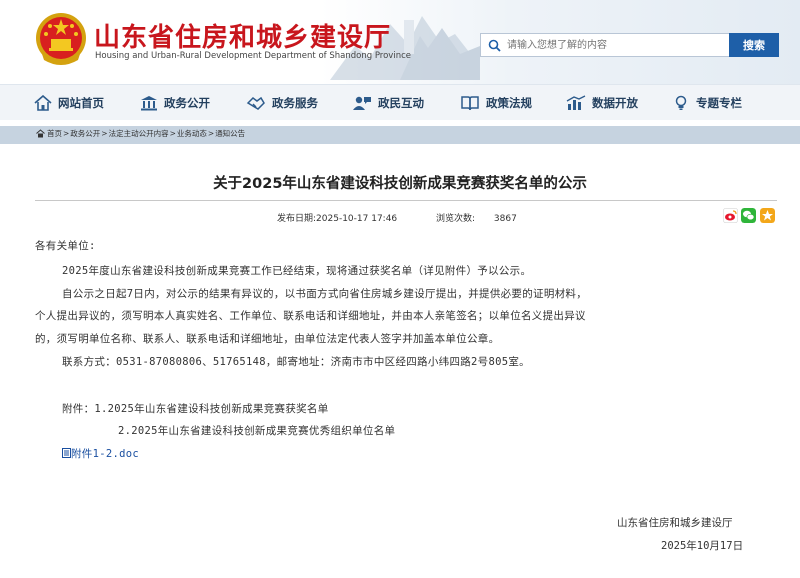 This screenshot has width=800, height=578. Describe the element at coordinates (615, 103) in the screenshot. I see `nav-label: 数据开放` at that location.